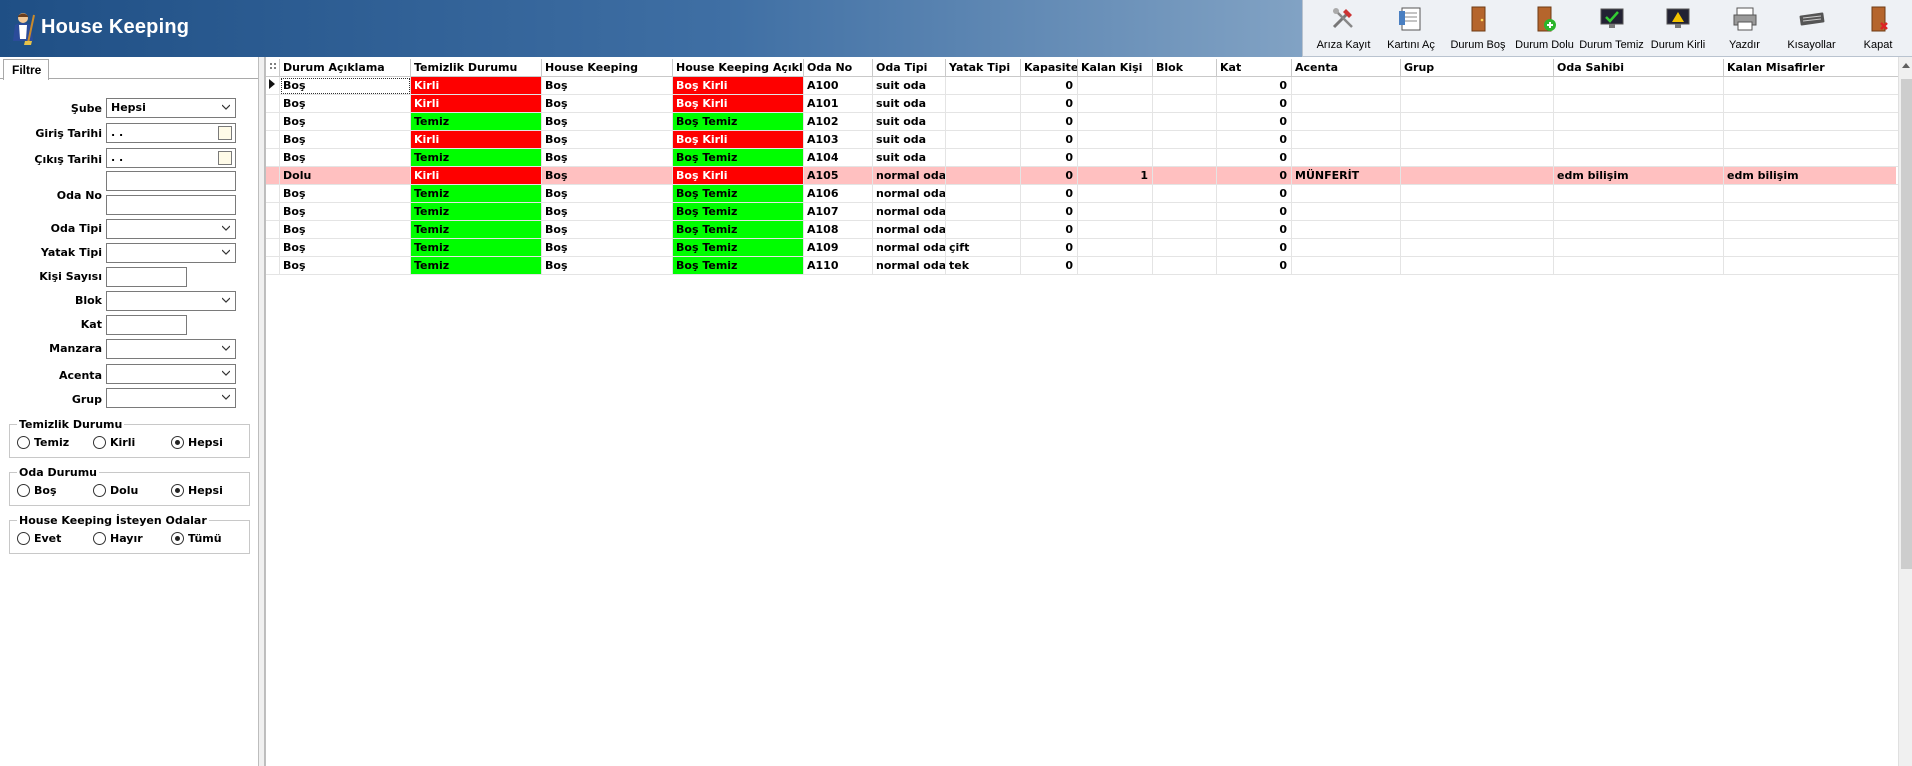  I want to click on radio-oda-1: Boş, so click(37, 490).